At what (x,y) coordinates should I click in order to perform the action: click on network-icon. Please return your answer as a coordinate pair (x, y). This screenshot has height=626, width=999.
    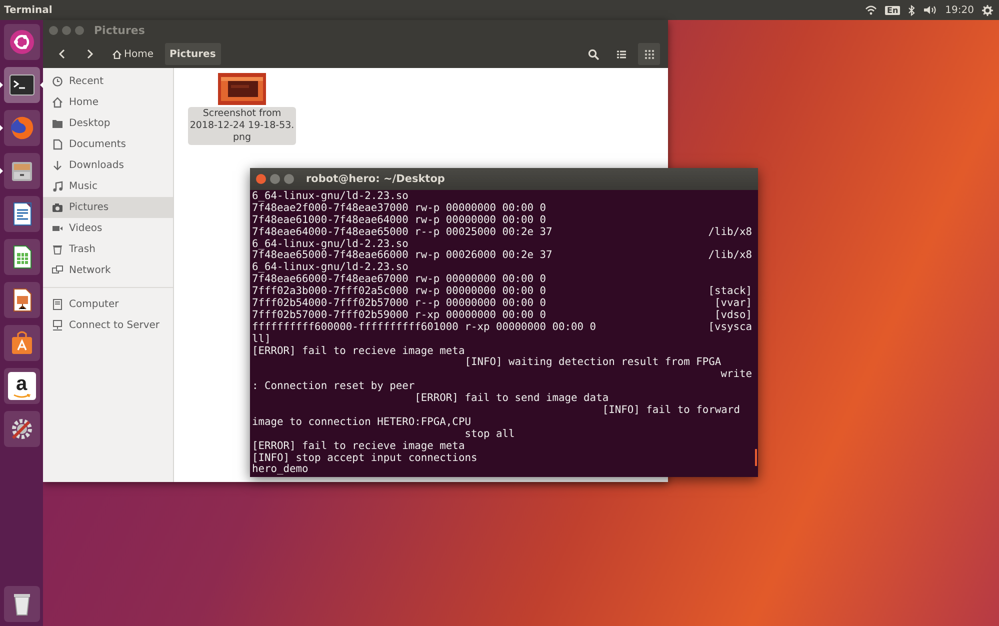
    Looking at the image, I should click on (57, 270).